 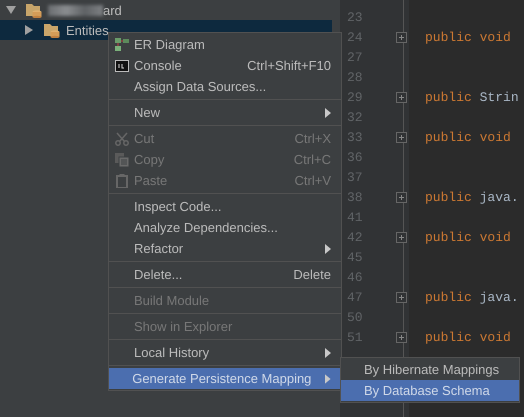 I want to click on menu-item: By Database Schema, so click(x=430, y=390).